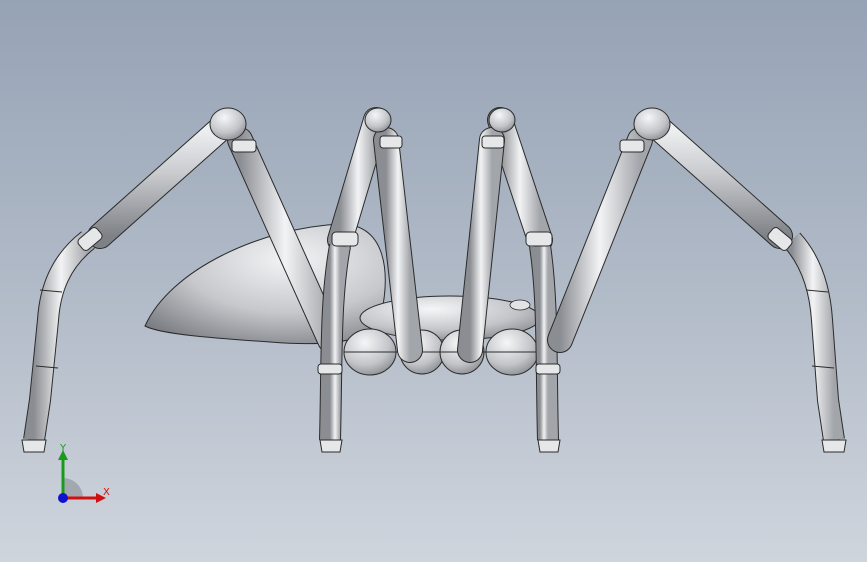 This screenshot has height=562, width=867. Describe the element at coordinates (63, 498) in the screenshot. I see `triad-z-axis` at that location.